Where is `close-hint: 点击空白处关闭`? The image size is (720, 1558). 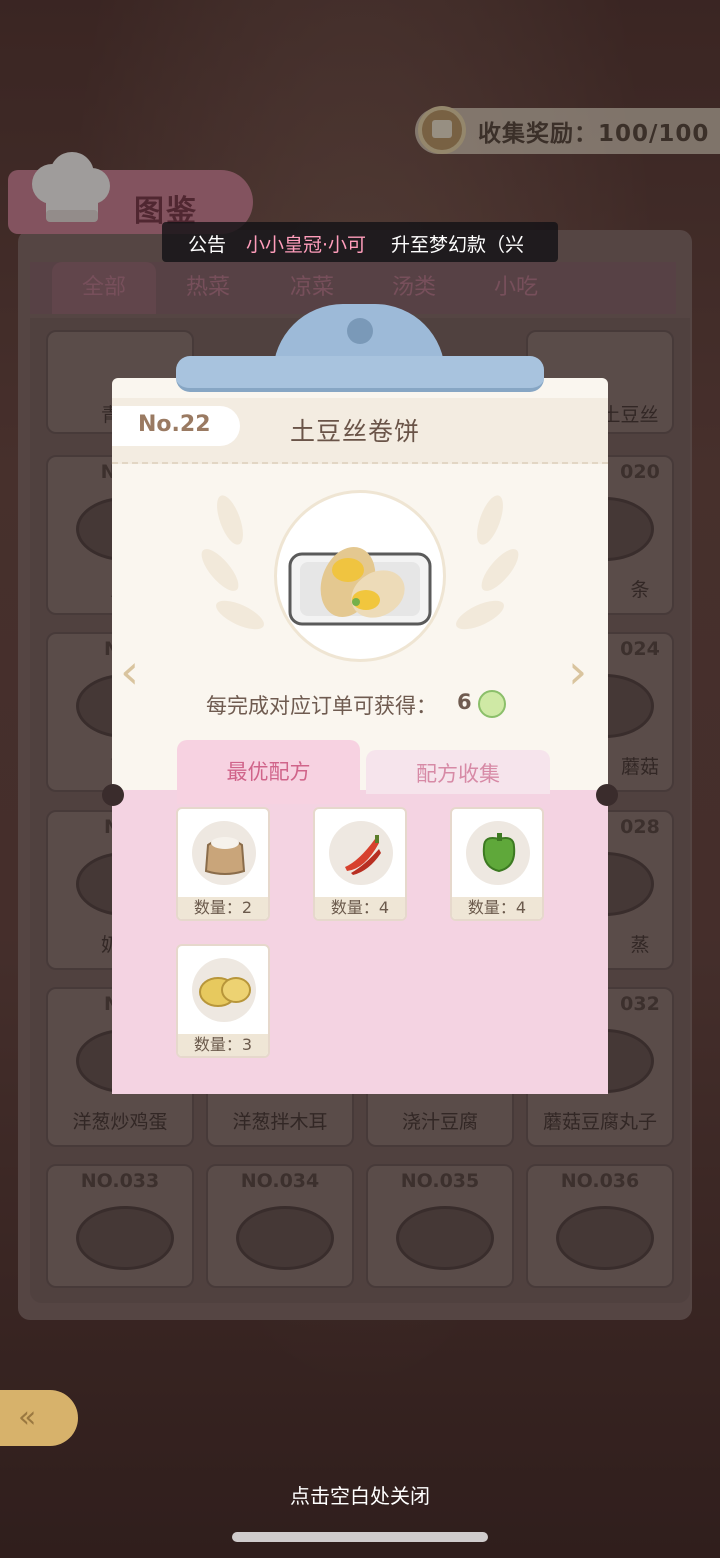
close-hint: 点击空白处关闭 is located at coordinates (360, 1496).